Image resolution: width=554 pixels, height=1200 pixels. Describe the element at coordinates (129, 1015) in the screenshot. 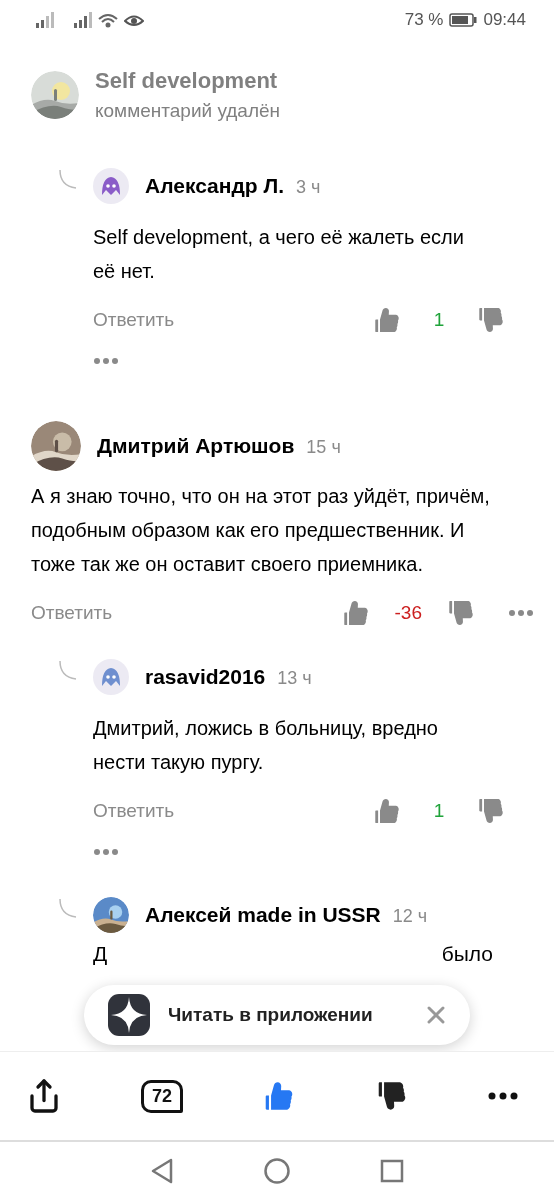

I see `app-logo-icon` at that location.